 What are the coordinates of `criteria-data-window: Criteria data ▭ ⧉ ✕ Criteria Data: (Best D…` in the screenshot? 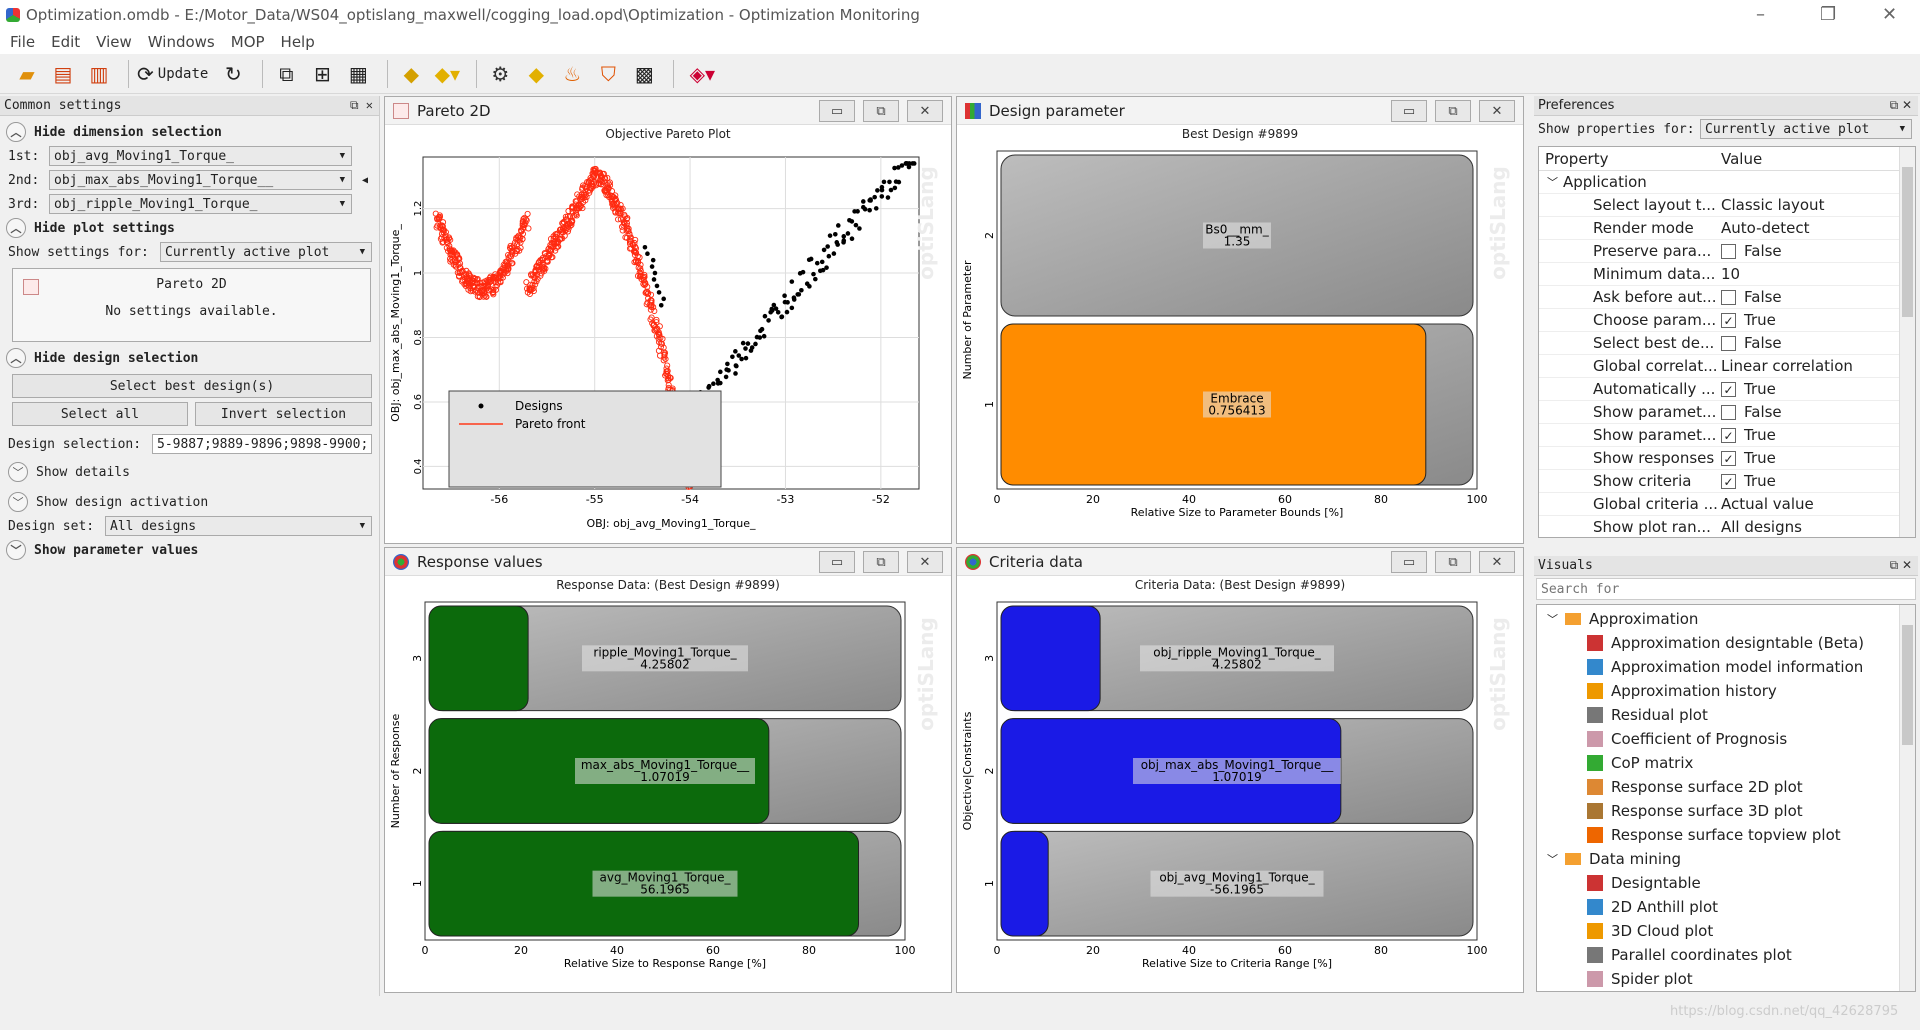 It's located at (1240, 770).